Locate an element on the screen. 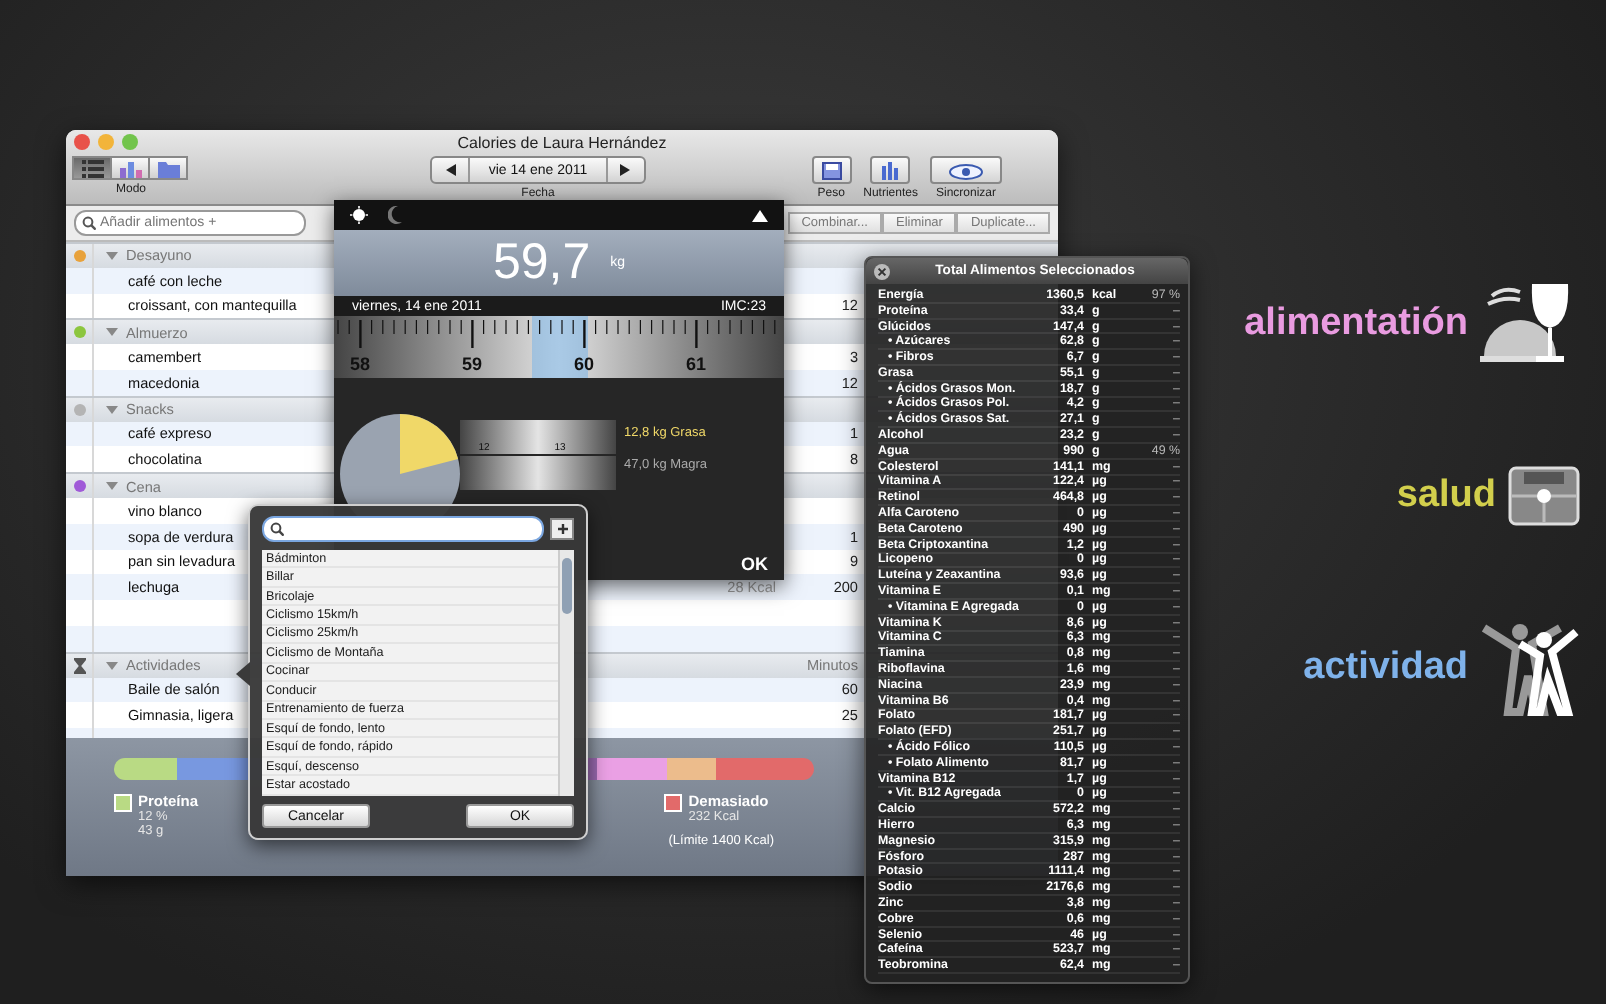 This screenshot has height=1004, width=1606. weight-reading: 59,7 is located at coordinates (541, 263).